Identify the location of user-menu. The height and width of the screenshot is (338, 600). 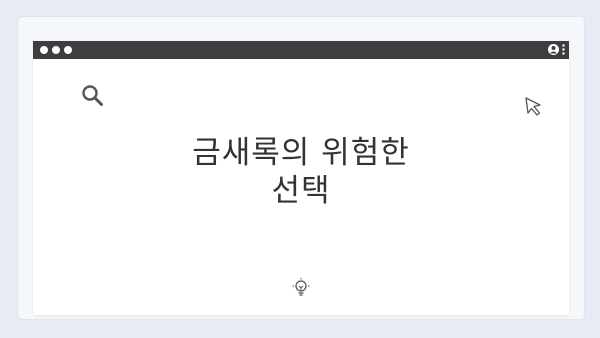
(556, 49).